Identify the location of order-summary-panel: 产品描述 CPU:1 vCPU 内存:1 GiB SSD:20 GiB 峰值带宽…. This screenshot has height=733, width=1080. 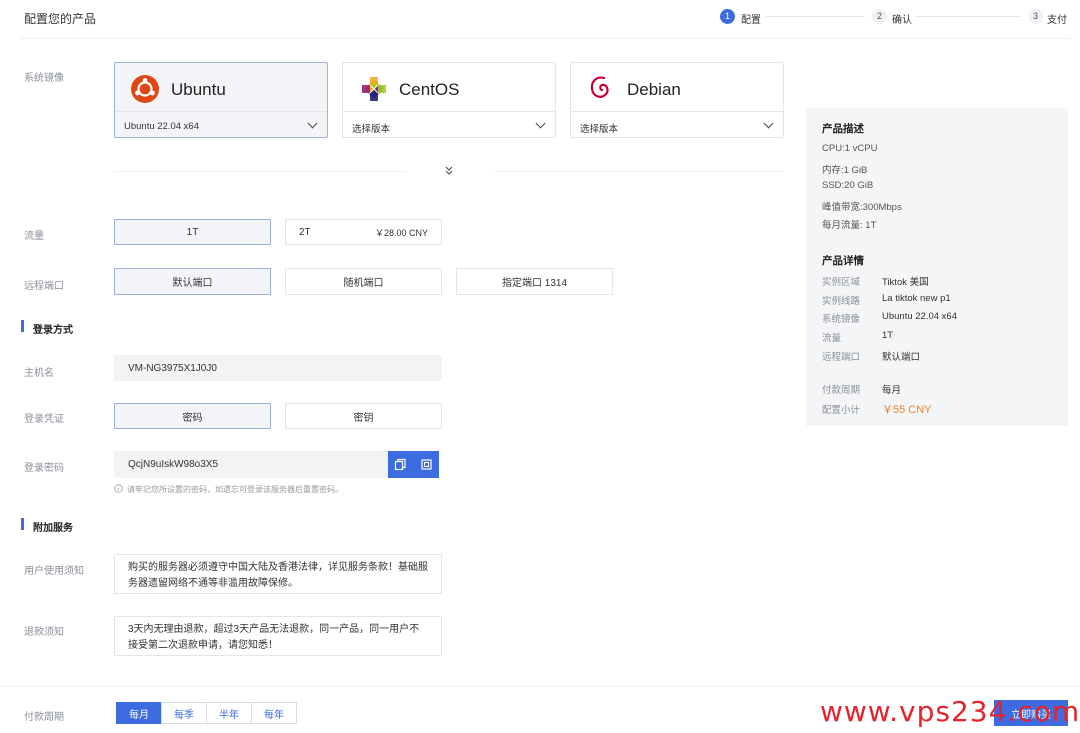
(937, 267).